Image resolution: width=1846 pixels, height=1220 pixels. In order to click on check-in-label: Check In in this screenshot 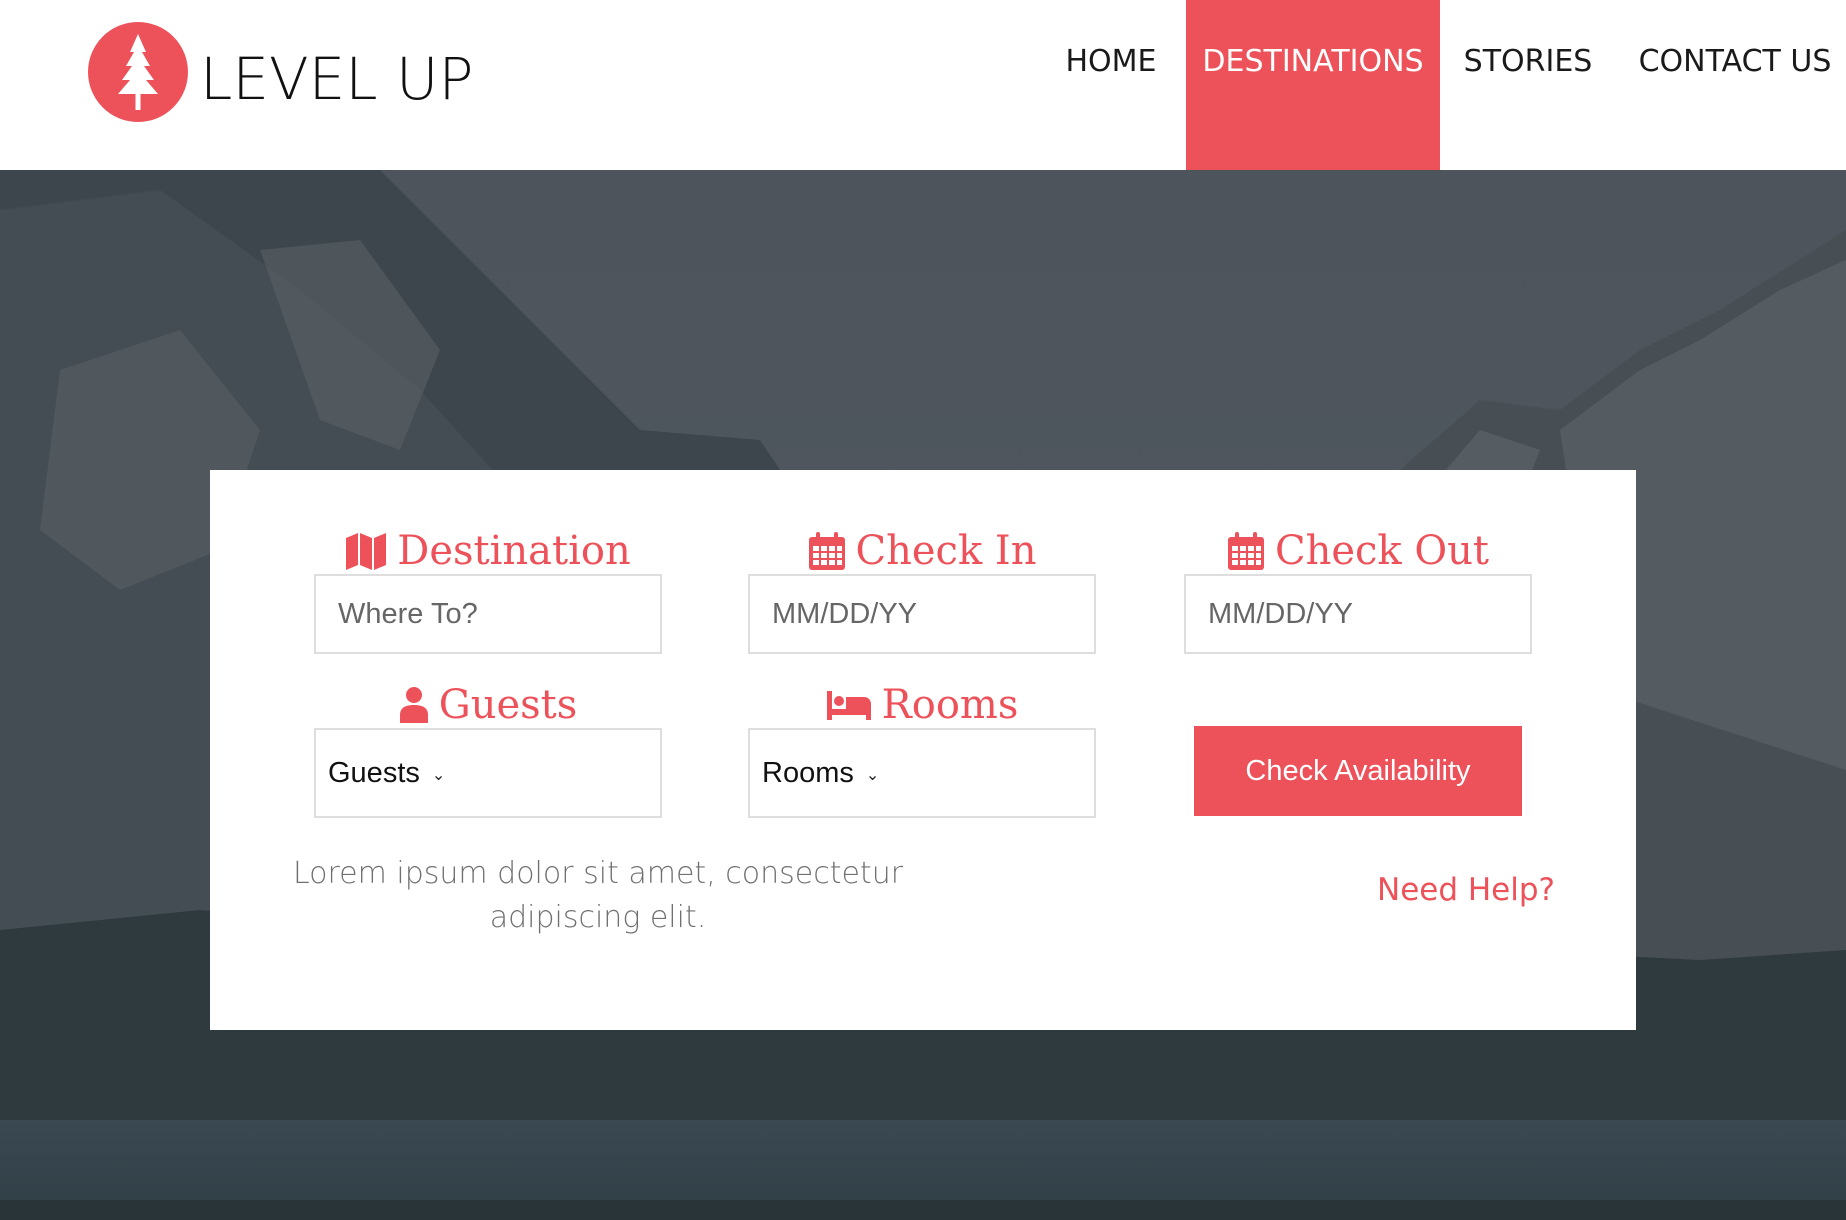, I will do `click(922, 551)`.